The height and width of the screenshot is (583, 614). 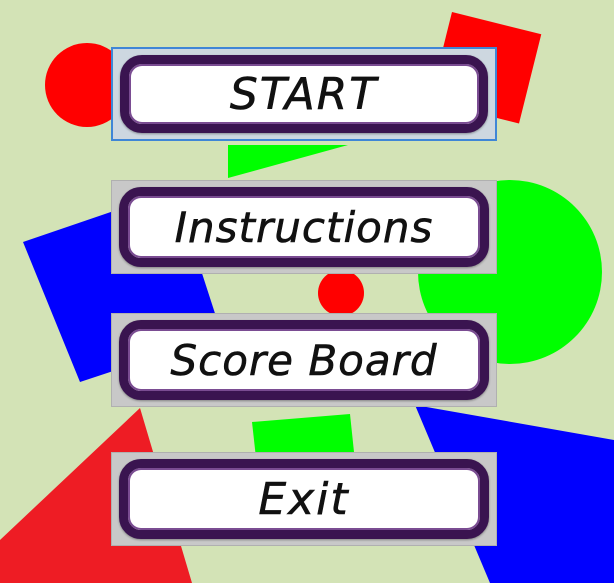 I want to click on red-circle-small, so click(x=341, y=293).